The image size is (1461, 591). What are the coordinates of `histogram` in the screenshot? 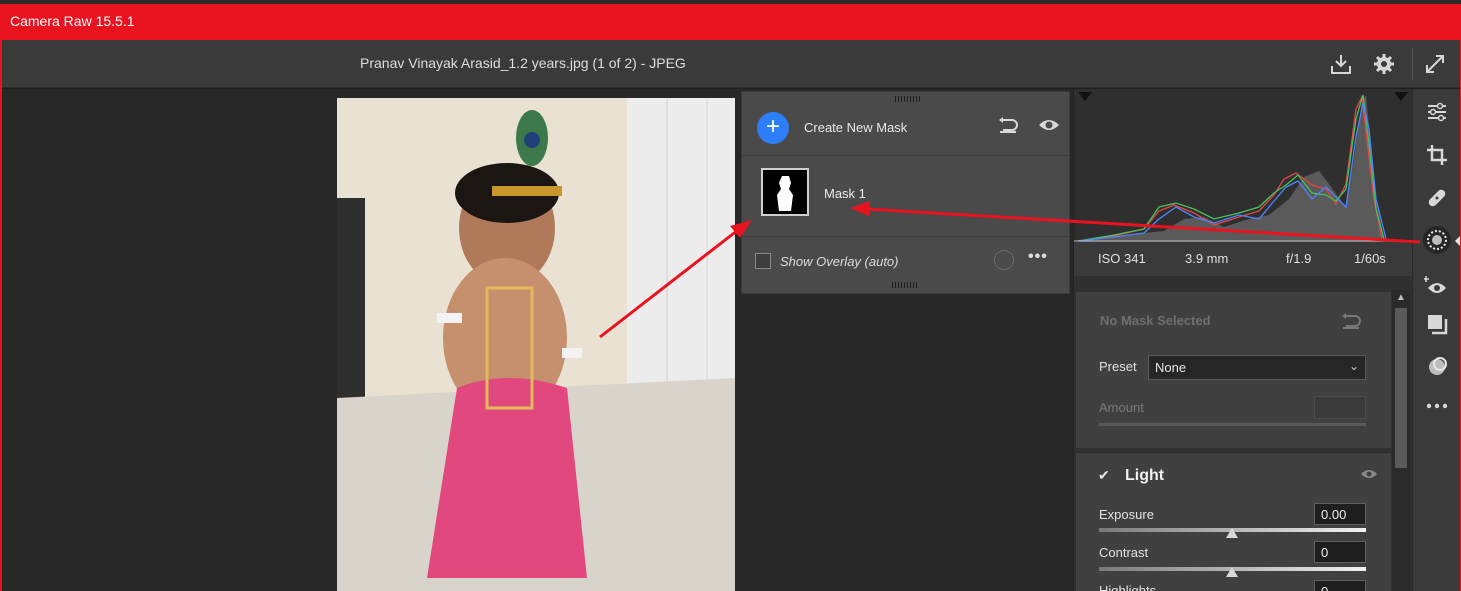 It's located at (1243, 165).